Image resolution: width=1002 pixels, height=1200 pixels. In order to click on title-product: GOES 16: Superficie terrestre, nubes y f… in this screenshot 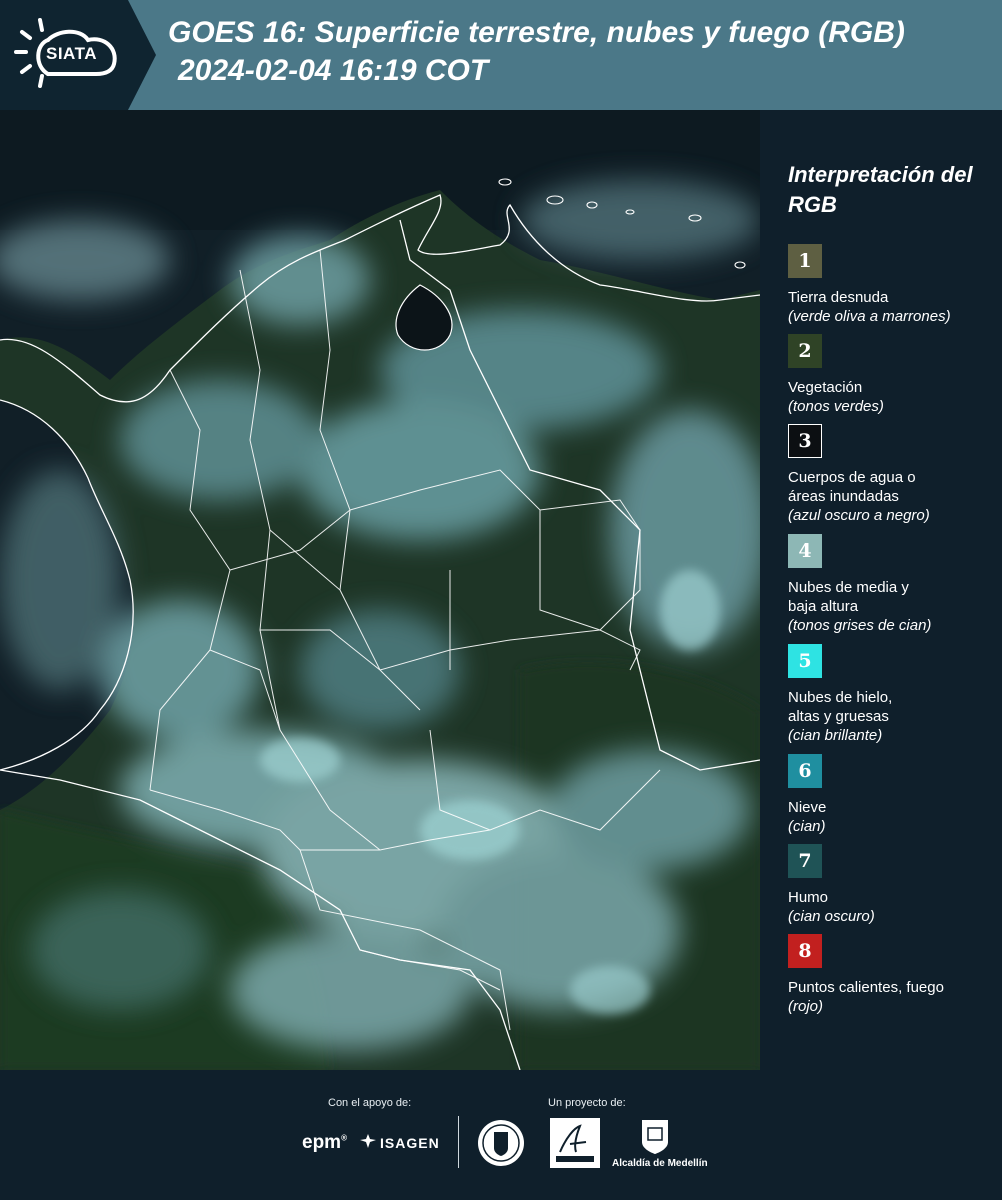, I will do `click(536, 32)`.